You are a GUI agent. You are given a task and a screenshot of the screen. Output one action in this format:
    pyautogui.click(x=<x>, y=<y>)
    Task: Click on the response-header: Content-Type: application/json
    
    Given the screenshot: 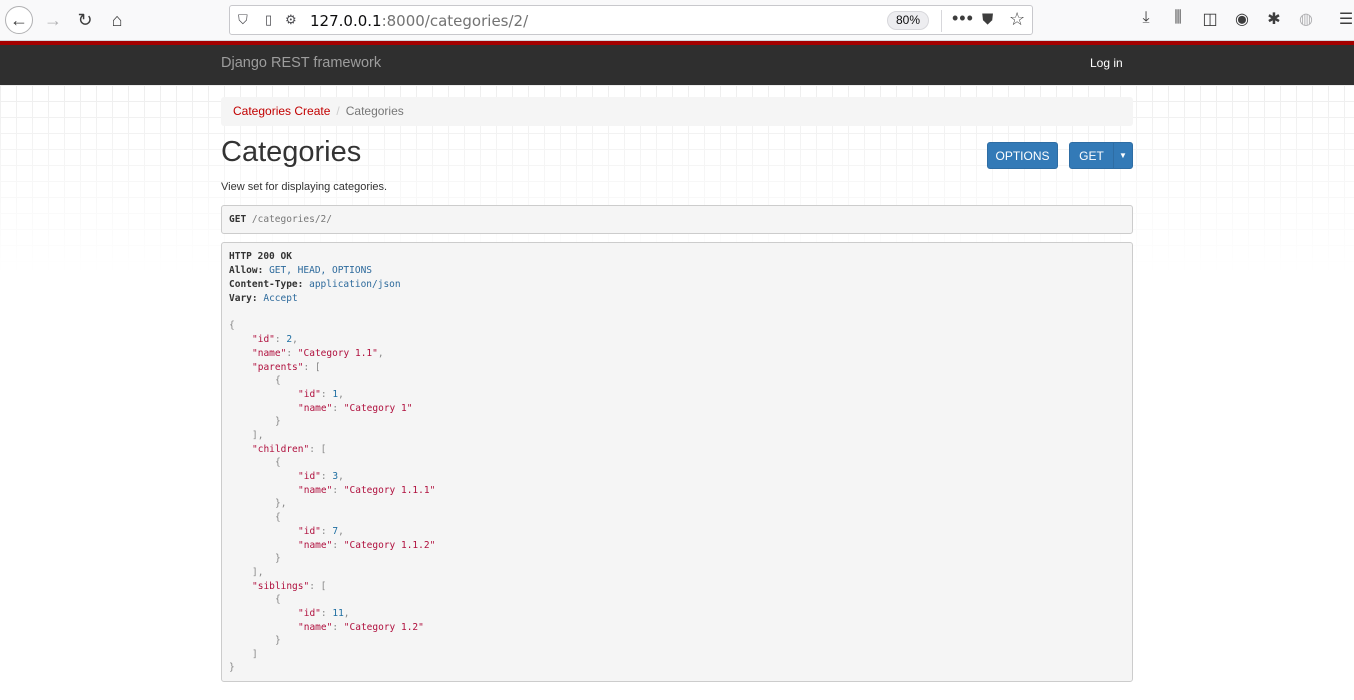 What is the action you would take?
    pyautogui.click(x=315, y=284)
    